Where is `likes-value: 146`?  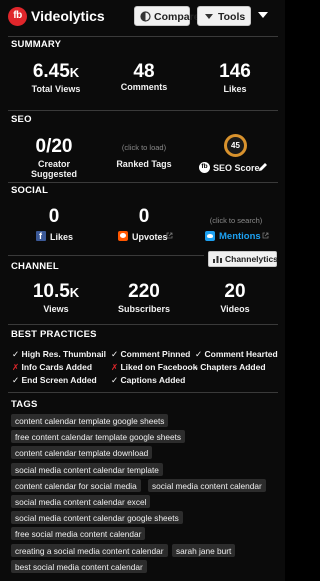
likes-value: 146 is located at coordinates (235, 71).